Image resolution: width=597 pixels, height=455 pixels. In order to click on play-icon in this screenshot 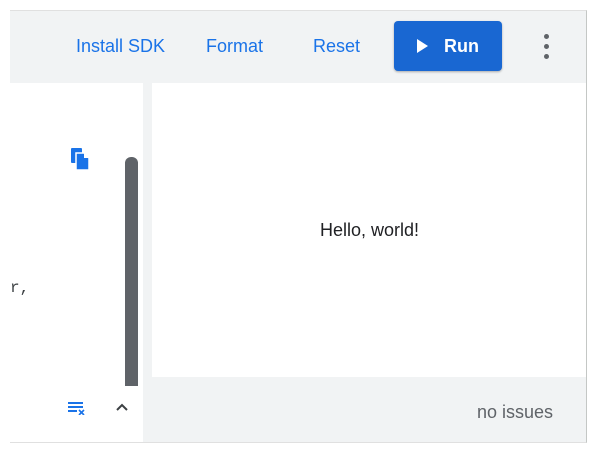, I will do `click(422, 46)`.